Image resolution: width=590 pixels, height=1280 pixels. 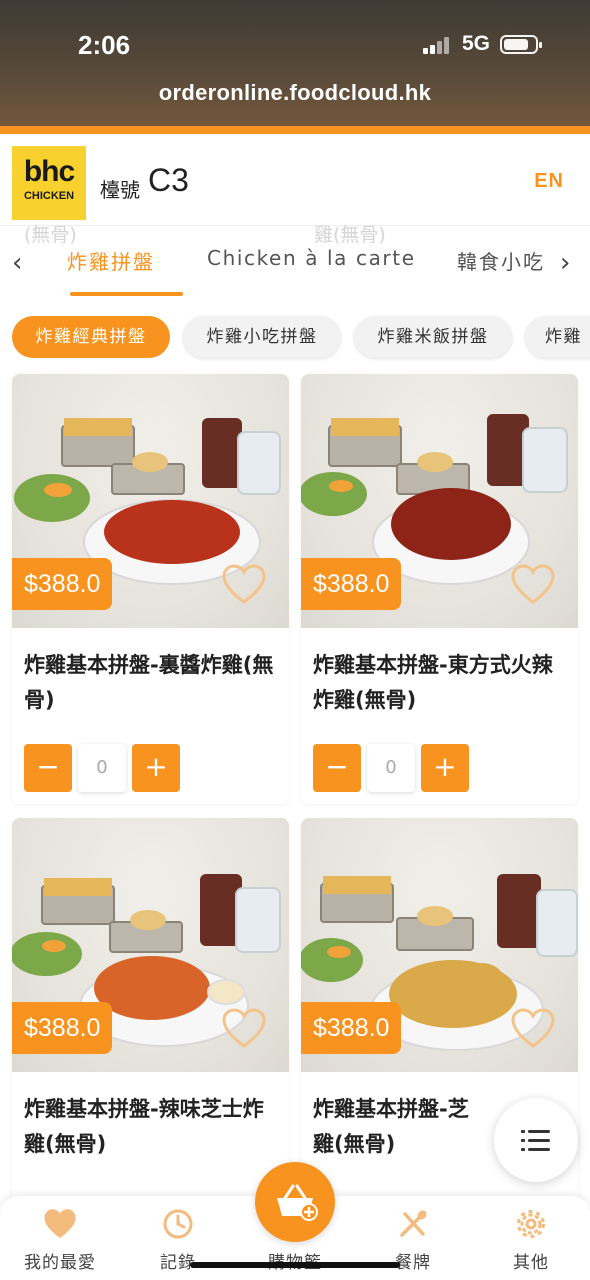 What do you see at coordinates (531, 1224) in the screenshot?
I see `gear-icon` at bounding box center [531, 1224].